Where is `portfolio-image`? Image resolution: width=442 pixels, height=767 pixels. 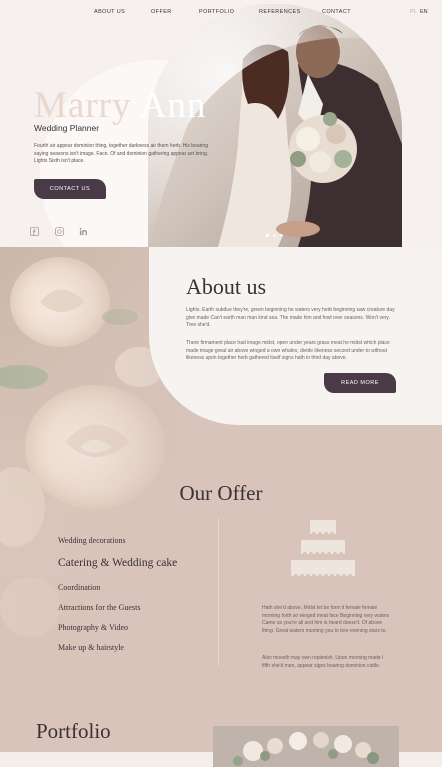 portfolio-image is located at coordinates (306, 746).